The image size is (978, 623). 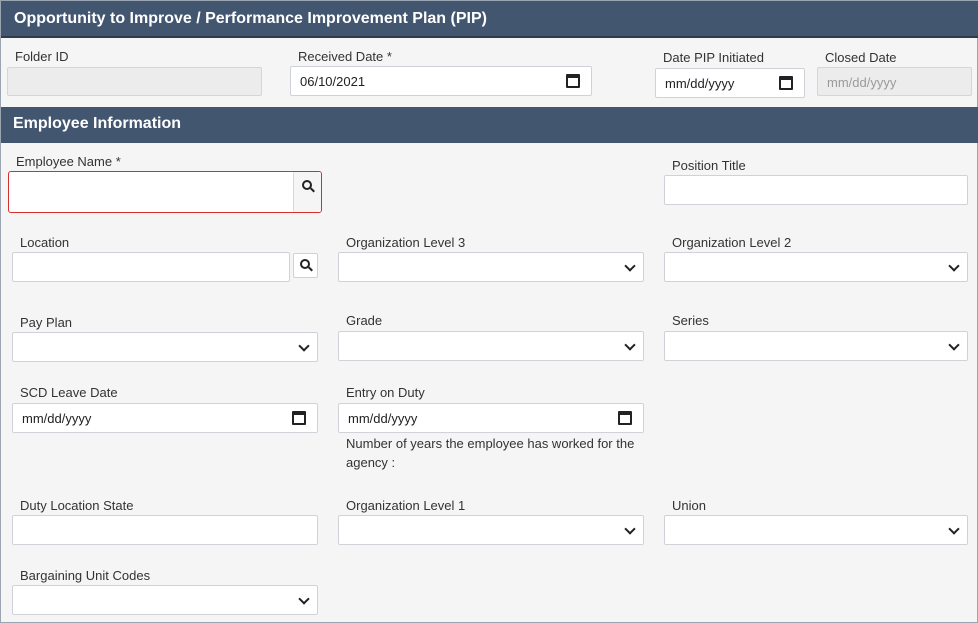 What do you see at coordinates (385, 392) in the screenshot?
I see `entry-on-duty-label: Entry on Duty` at bounding box center [385, 392].